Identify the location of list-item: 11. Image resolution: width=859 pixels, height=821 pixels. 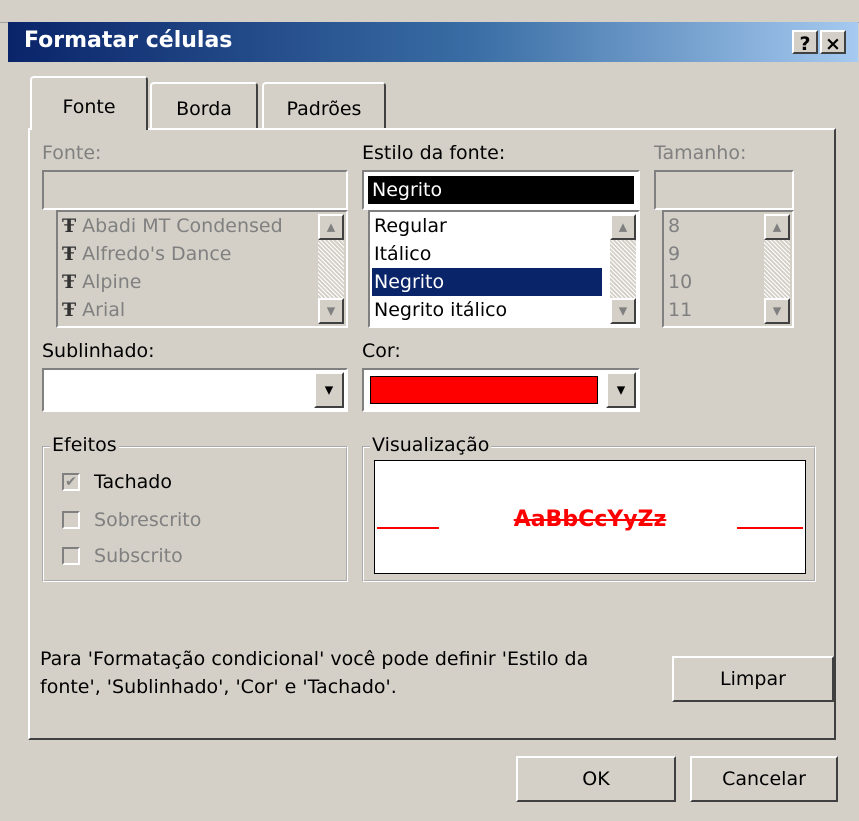
(680, 310).